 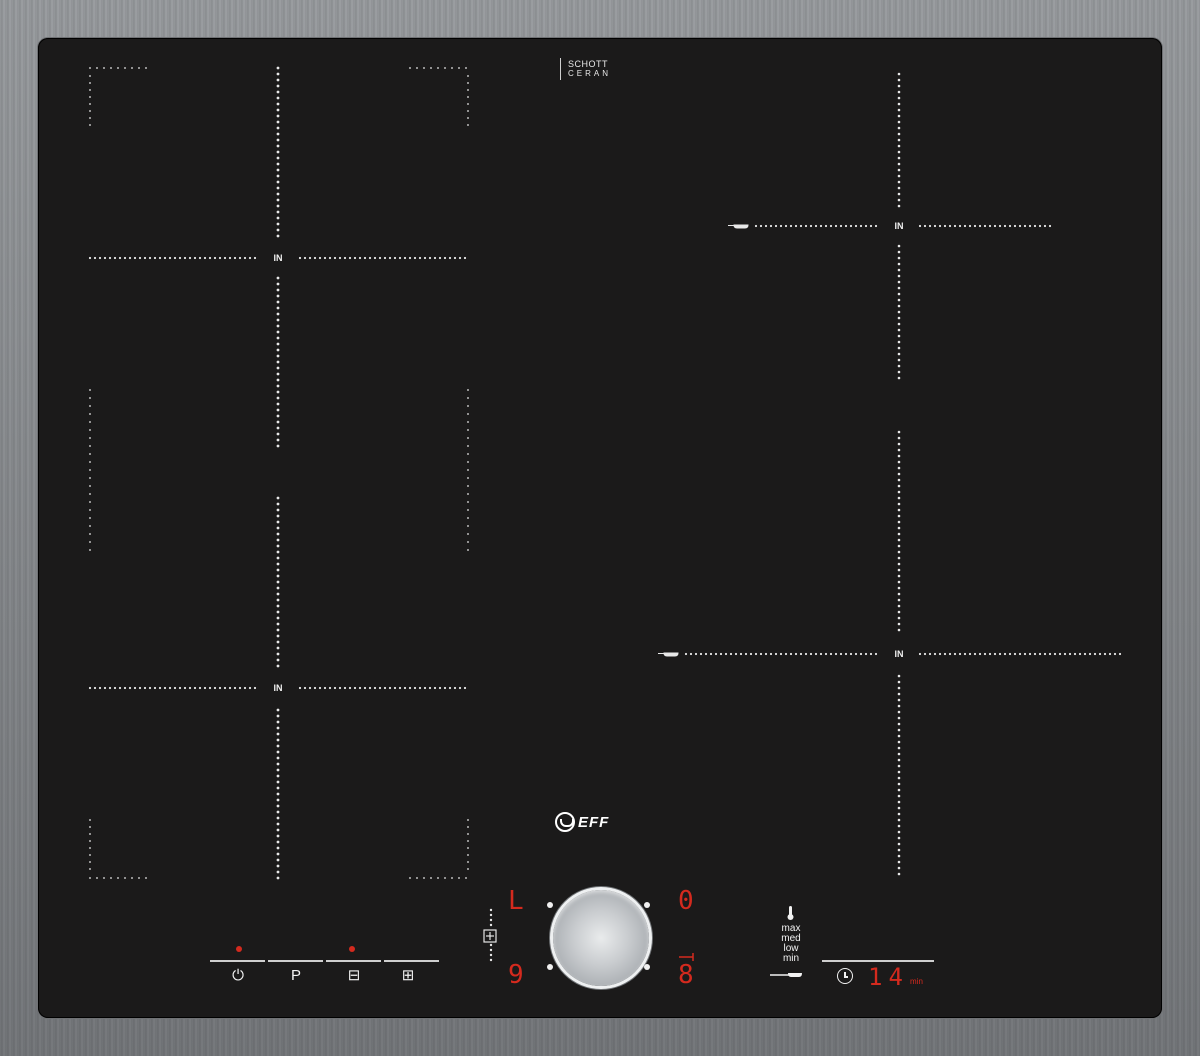 I want to click on timer-touch-strip, so click(x=878, y=961).